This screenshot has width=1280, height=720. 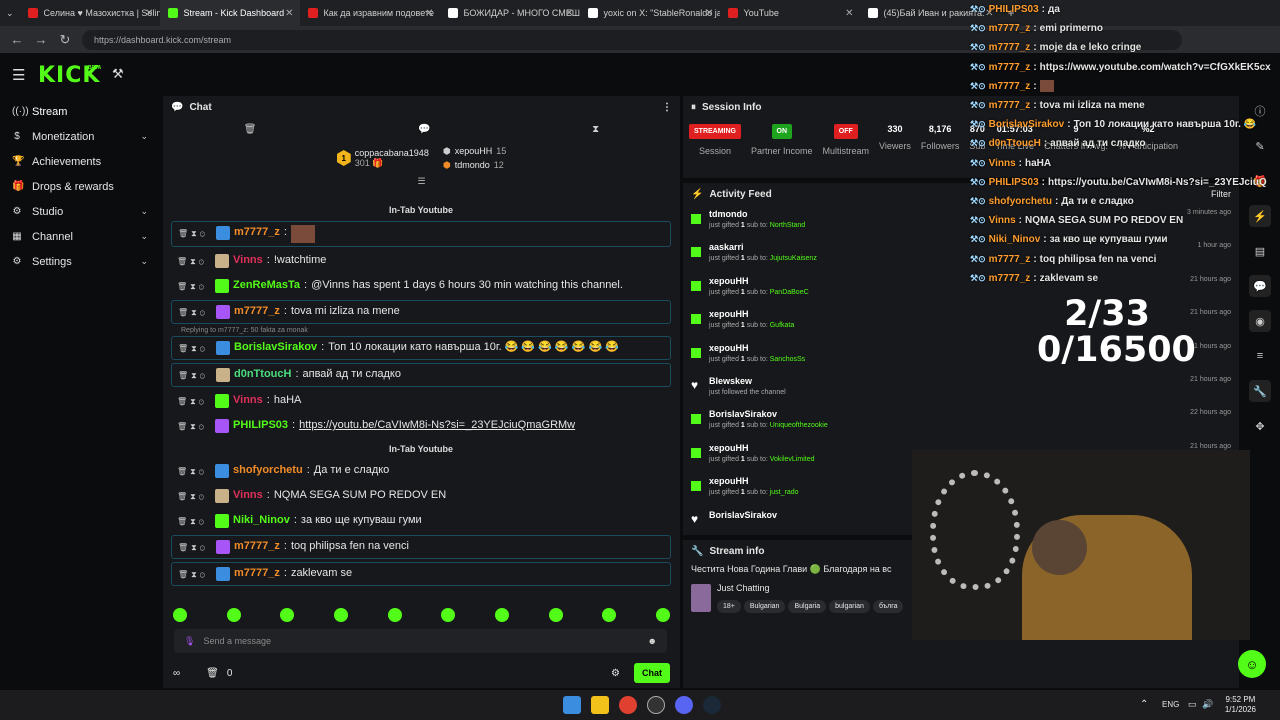 I want to click on status-pill: ON, so click(x=782, y=131).